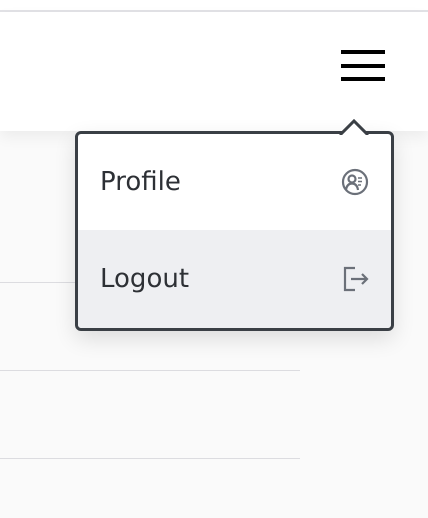 This screenshot has width=428, height=518. What do you see at coordinates (234, 182) in the screenshot?
I see `menu-item: Profile` at bounding box center [234, 182].